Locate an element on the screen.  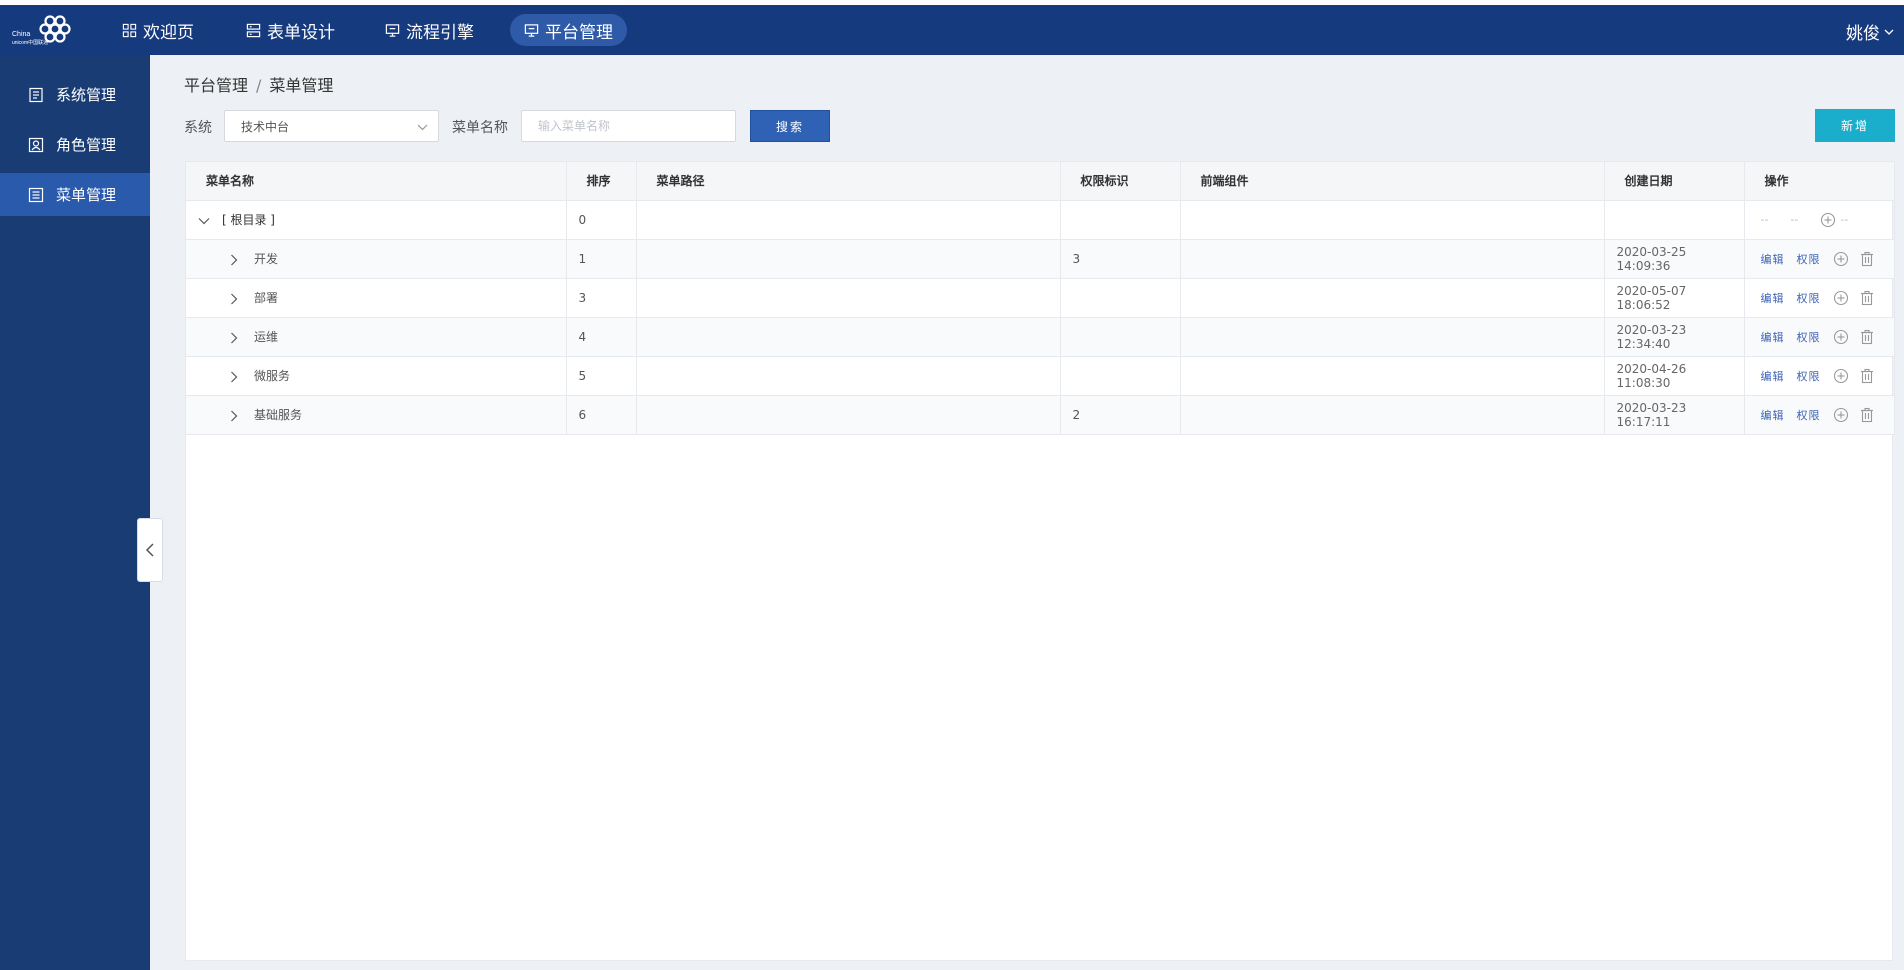
sidebar-item-role: 角色管理 is located at coordinates (75, 144).